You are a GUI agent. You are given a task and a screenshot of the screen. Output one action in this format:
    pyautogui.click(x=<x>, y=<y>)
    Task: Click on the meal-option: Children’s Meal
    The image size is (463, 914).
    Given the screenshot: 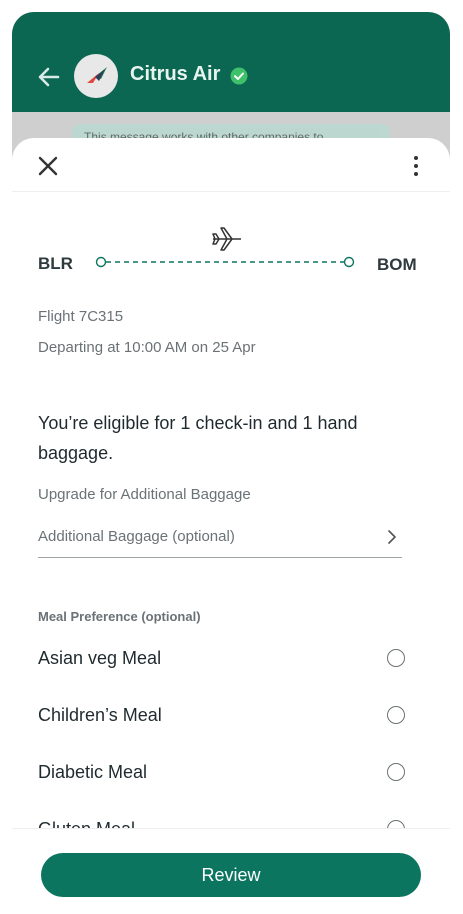 What is the action you would take?
    pyautogui.click(x=223, y=717)
    